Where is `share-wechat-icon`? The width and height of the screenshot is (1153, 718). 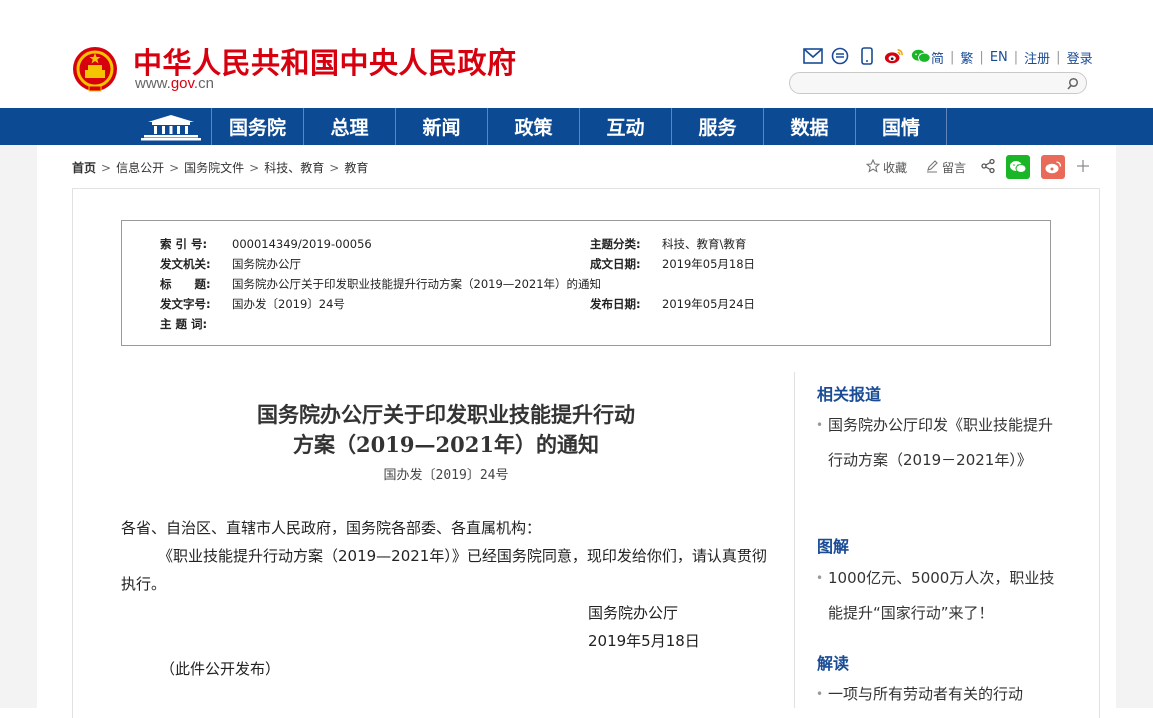 share-wechat-icon is located at coordinates (1018, 167).